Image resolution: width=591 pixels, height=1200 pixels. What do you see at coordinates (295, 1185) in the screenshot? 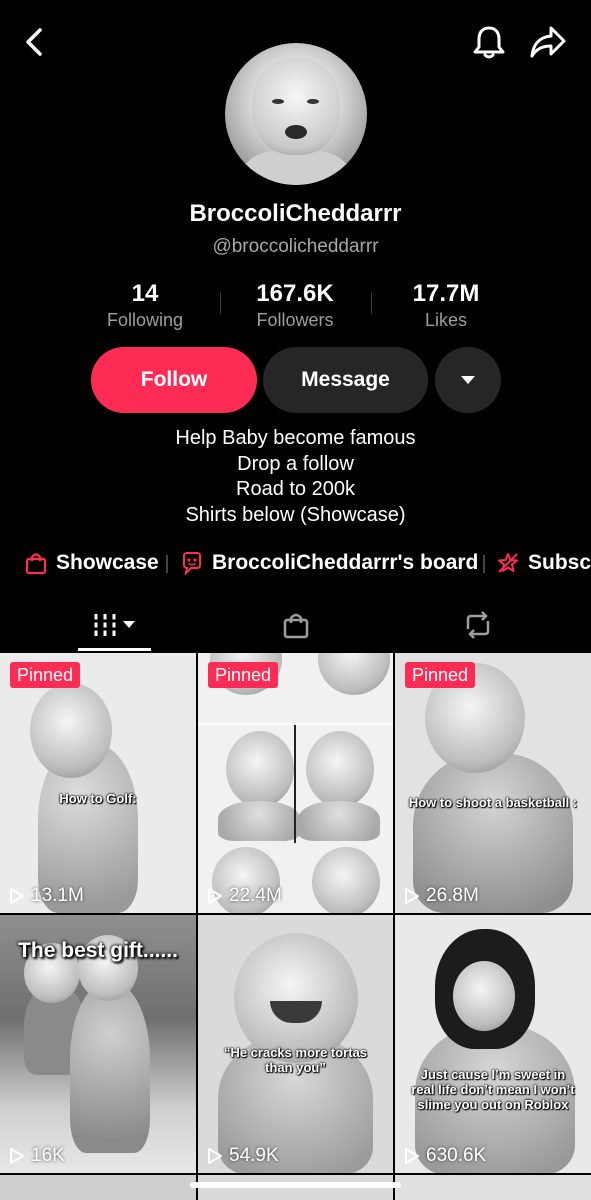
I see `home-indicator` at bounding box center [295, 1185].